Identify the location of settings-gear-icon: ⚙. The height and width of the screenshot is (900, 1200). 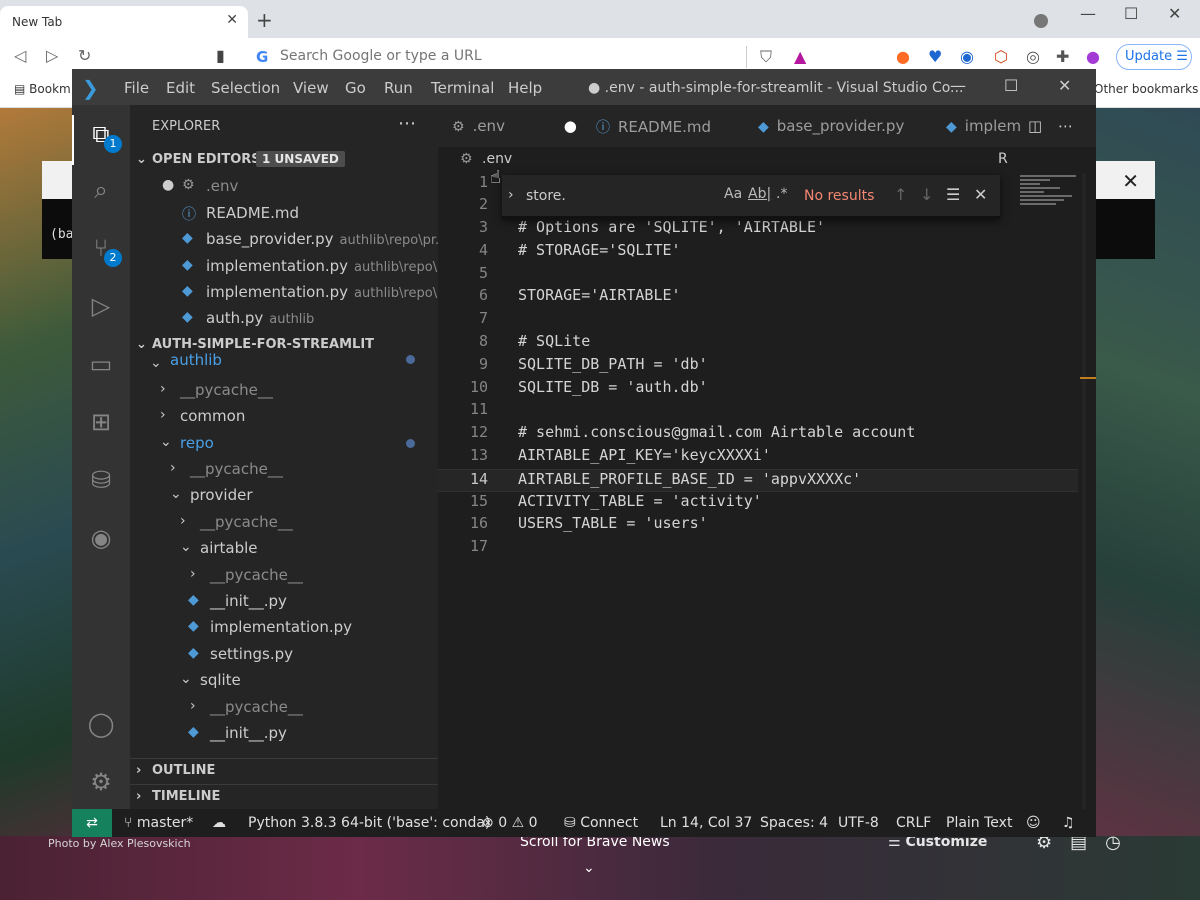
(101, 782).